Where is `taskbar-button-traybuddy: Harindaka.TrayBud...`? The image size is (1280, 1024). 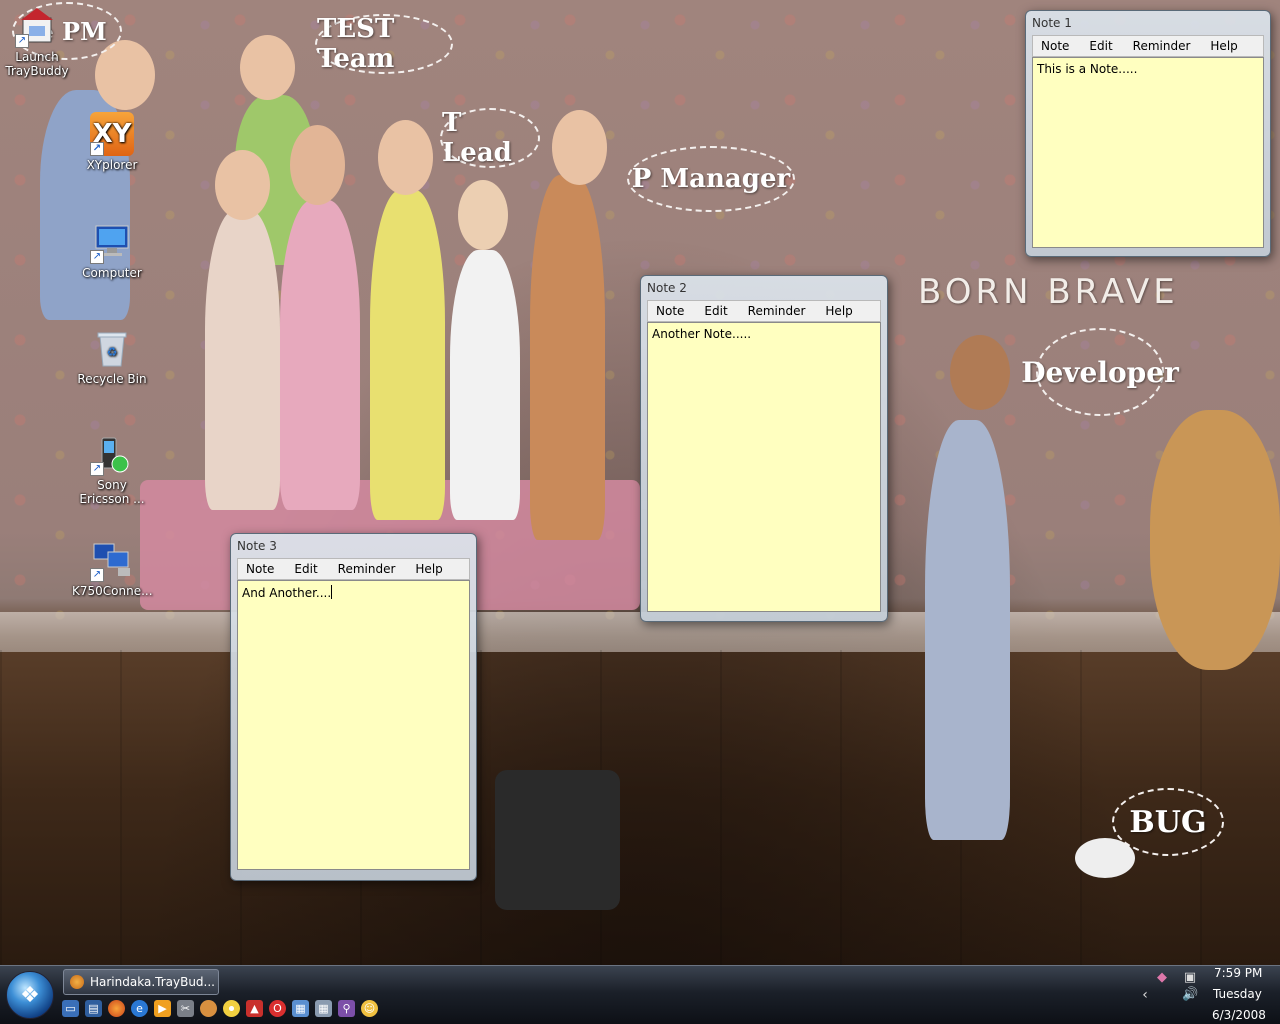 taskbar-button-traybuddy: Harindaka.TrayBud... is located at coordinates (141, 982).